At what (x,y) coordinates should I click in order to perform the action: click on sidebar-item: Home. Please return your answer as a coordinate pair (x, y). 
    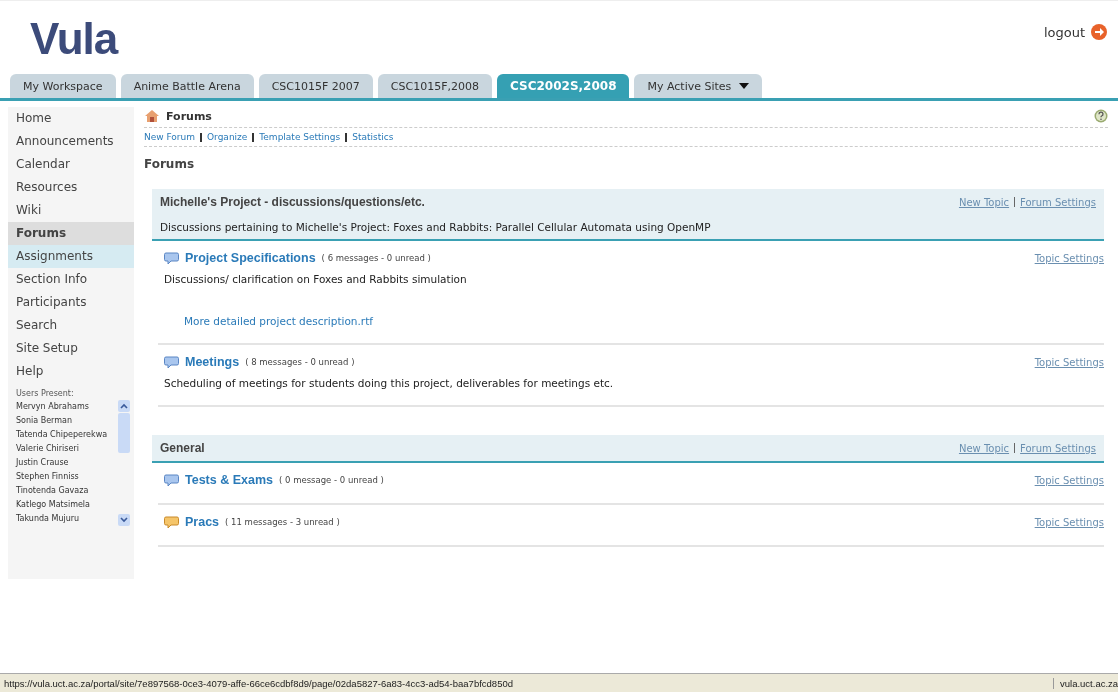
    Looking at the image, I should click on (71, 118).